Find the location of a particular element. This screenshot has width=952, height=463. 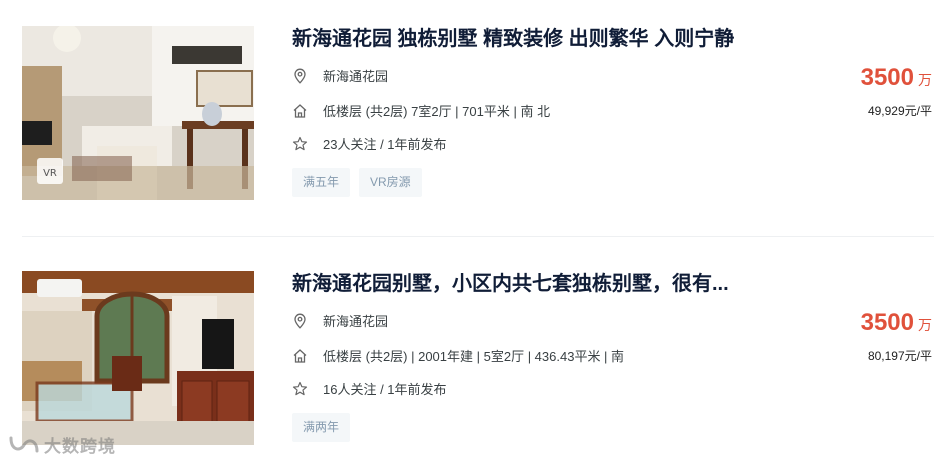

tag-list: 满五年 VR房源 is located at coordinates (357, 182).